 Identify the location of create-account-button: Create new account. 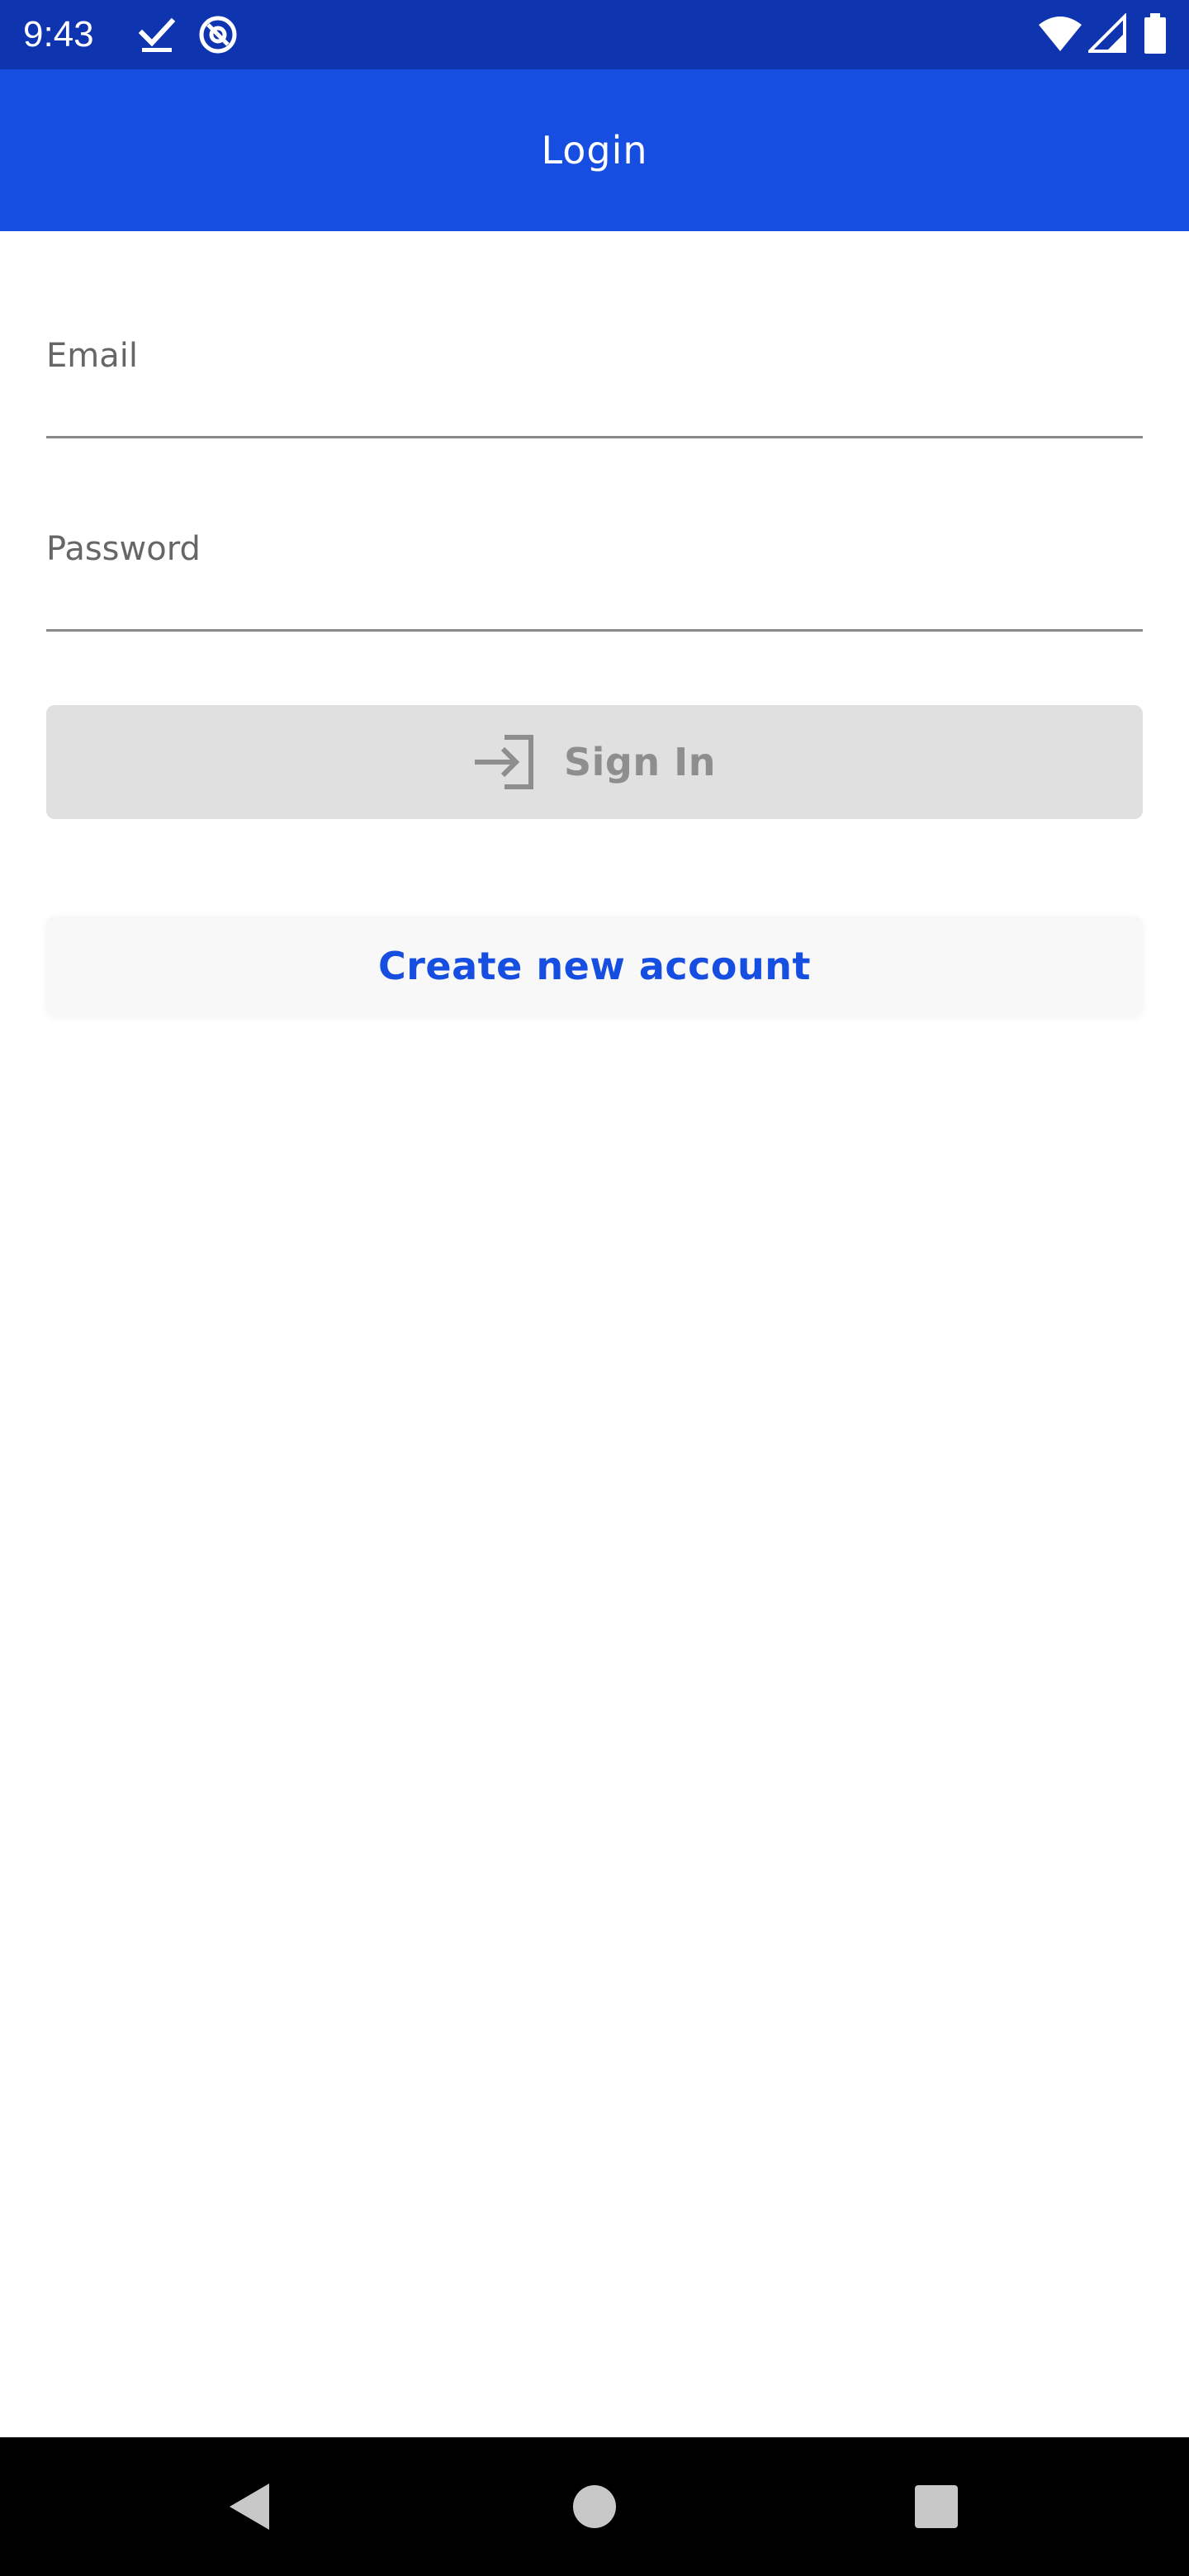
(594, 966).